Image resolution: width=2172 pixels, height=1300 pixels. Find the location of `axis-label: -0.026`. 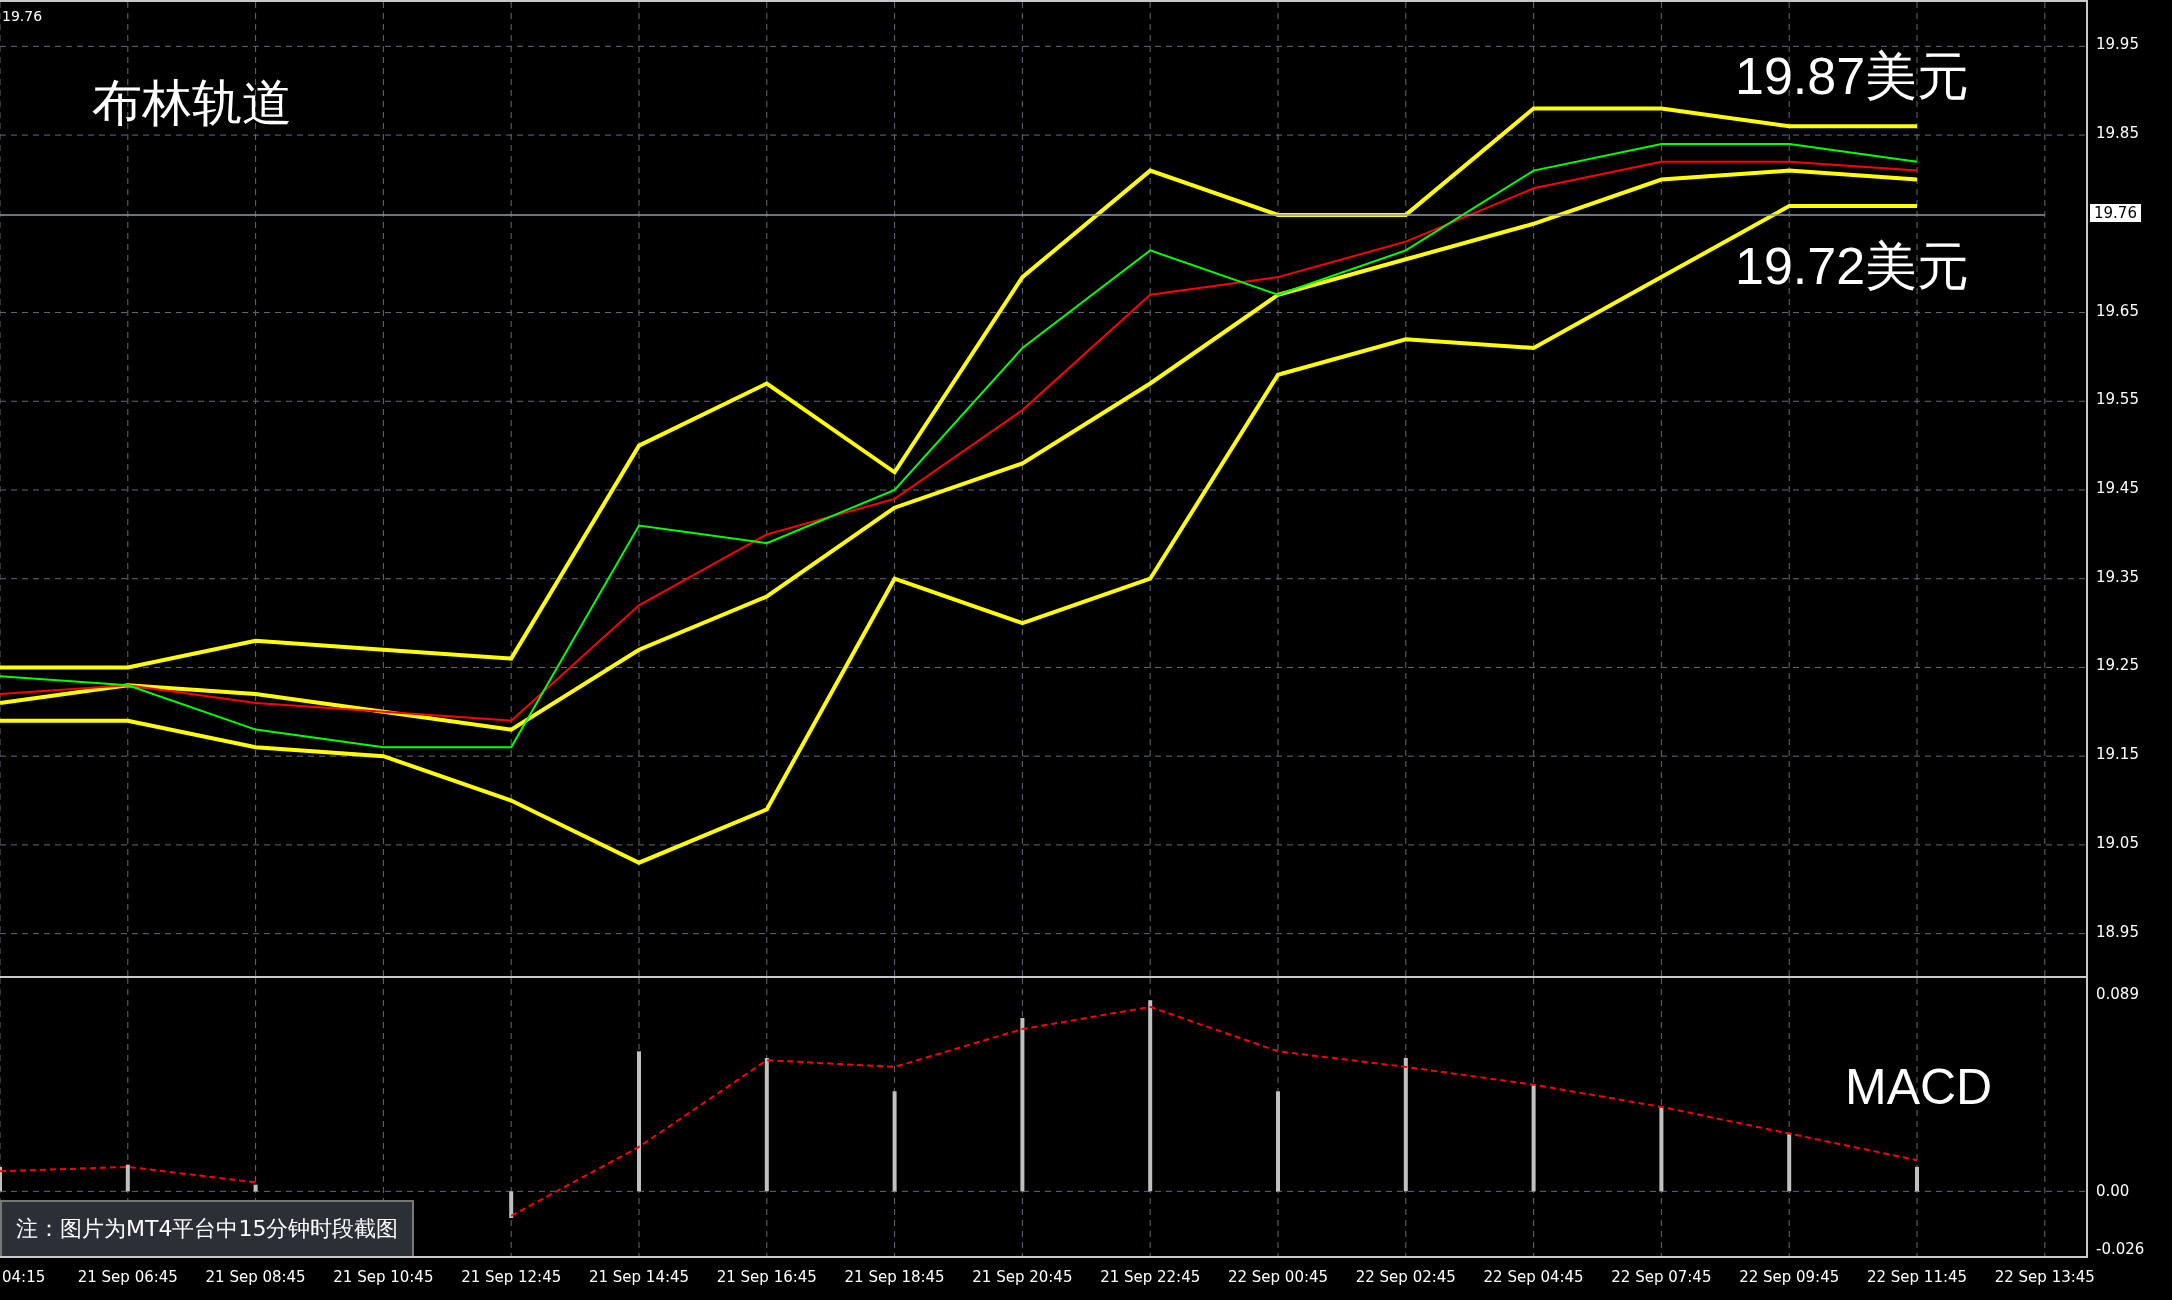

axis-label: -0.026 is located at coordinates (2120, 1249).